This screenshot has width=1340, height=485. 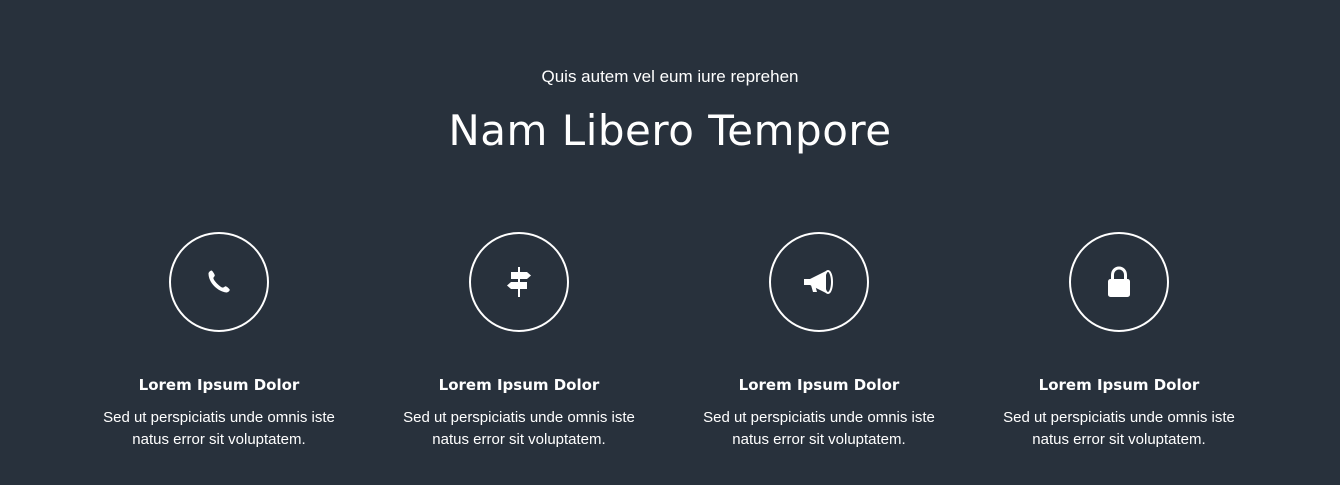 I want to click on megaphone-icon, so click(x=818, y=282).